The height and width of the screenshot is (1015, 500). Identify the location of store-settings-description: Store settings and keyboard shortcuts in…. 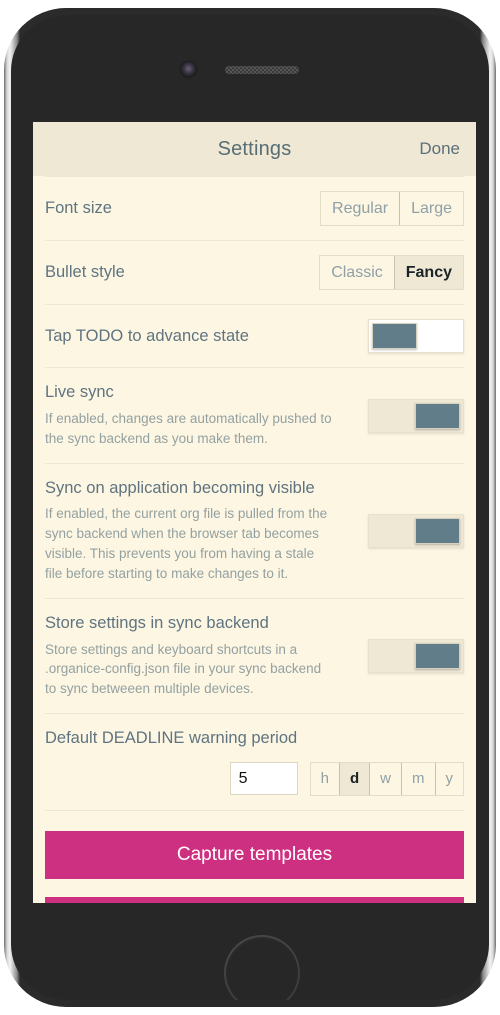
(183, 669).